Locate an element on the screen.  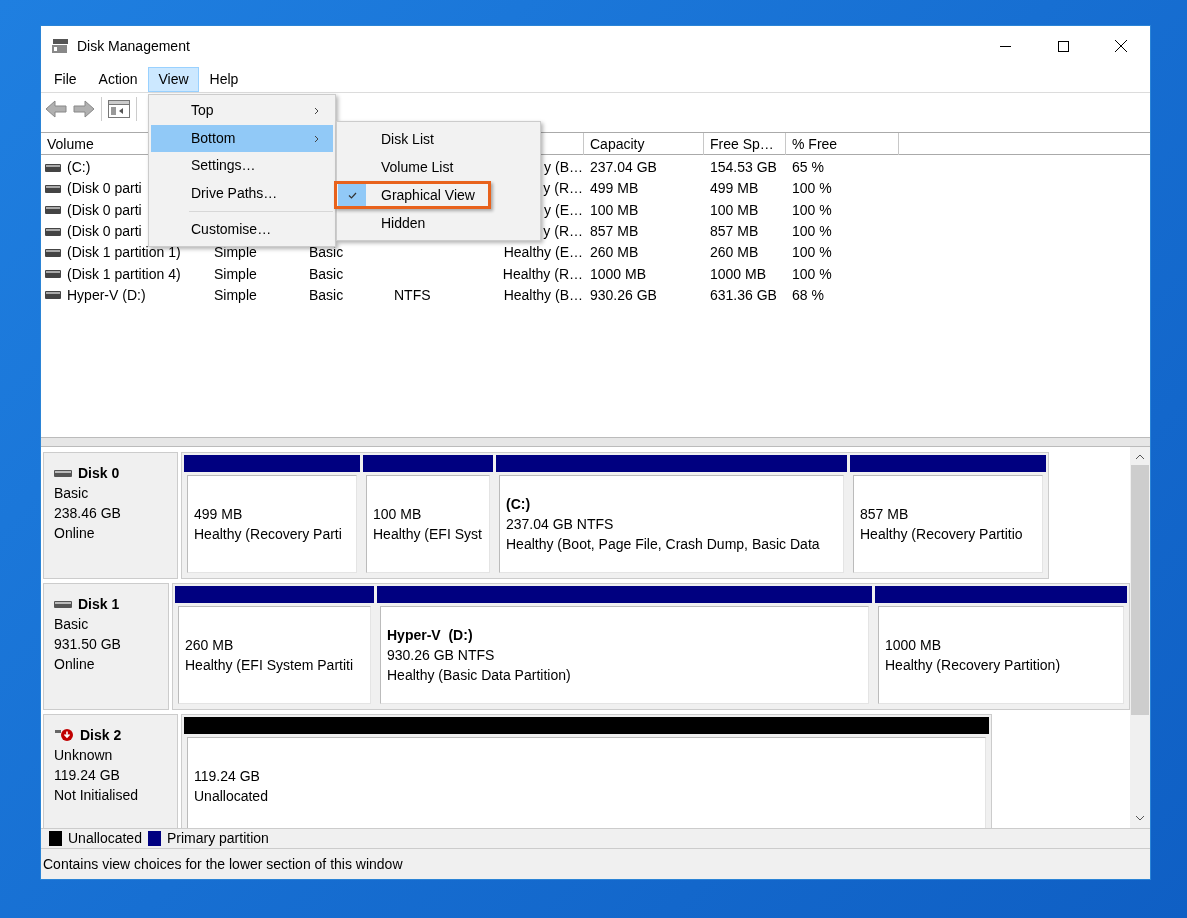
partition-size: 100 MB is located at coordinates (398, 514).